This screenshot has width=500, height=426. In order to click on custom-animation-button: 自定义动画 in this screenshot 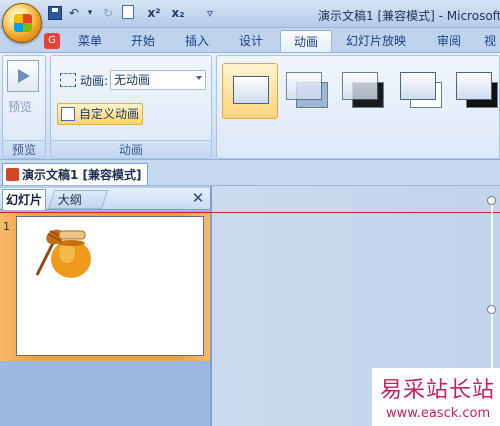, I will do `click(100, 114)`.